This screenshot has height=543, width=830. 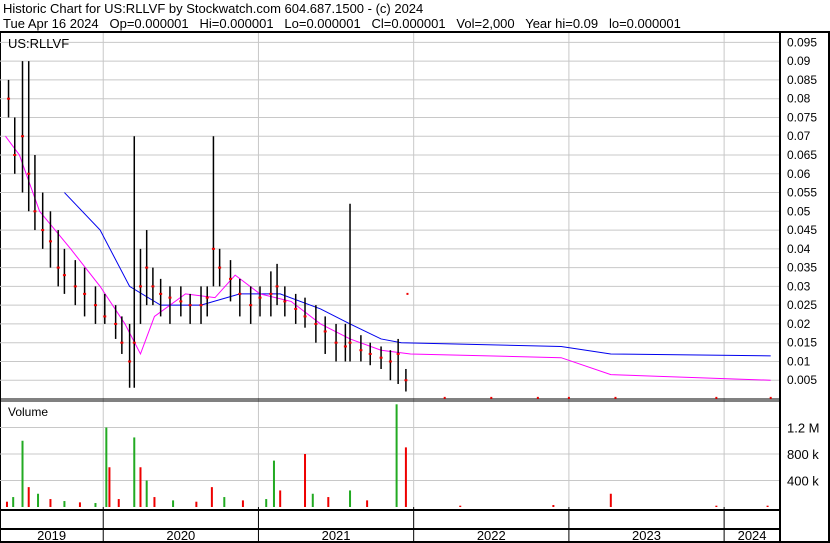 I want to click on price-tick-label: 0.095, so click(x=802, y=42).